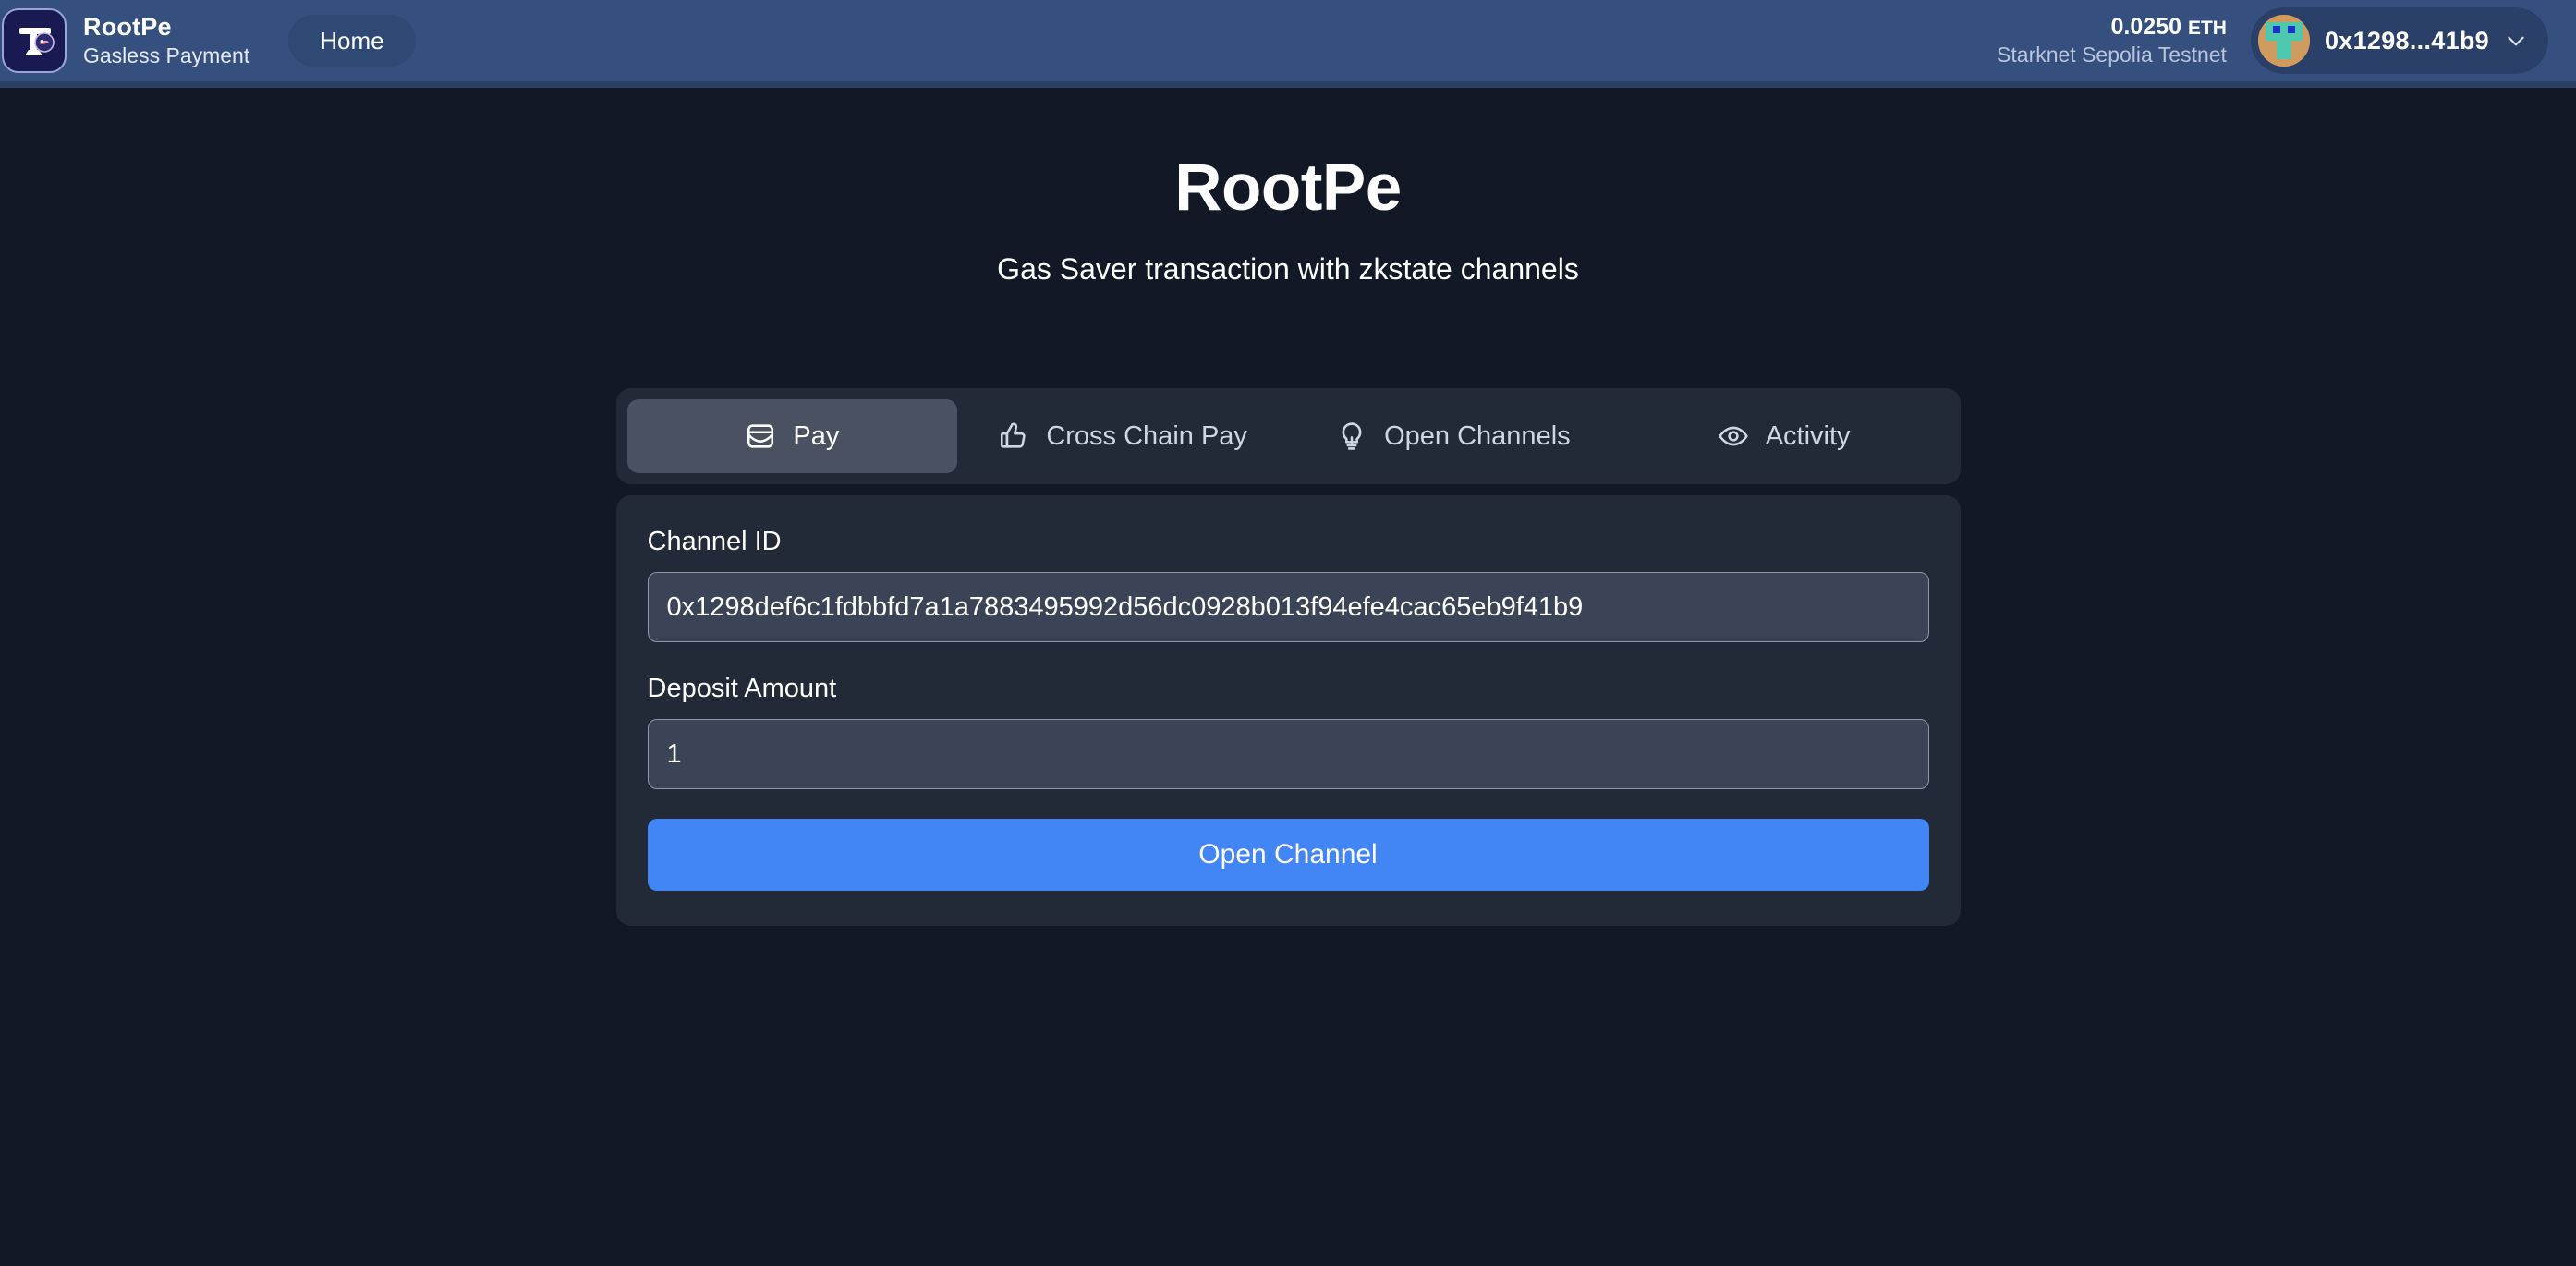 This screenshot has width=2576, height=1266. I want to click on channel-id-input, so click(1288, 607).